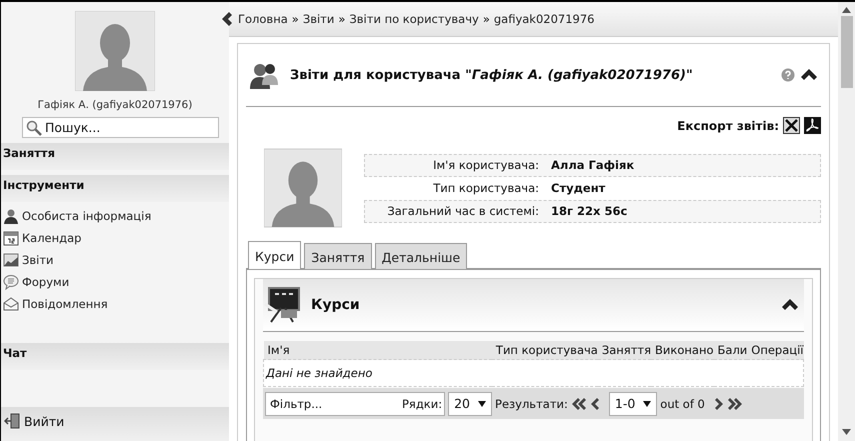 This screenshot has width=855, height=441. I want to click on last-page-icon, so click(734, 403).